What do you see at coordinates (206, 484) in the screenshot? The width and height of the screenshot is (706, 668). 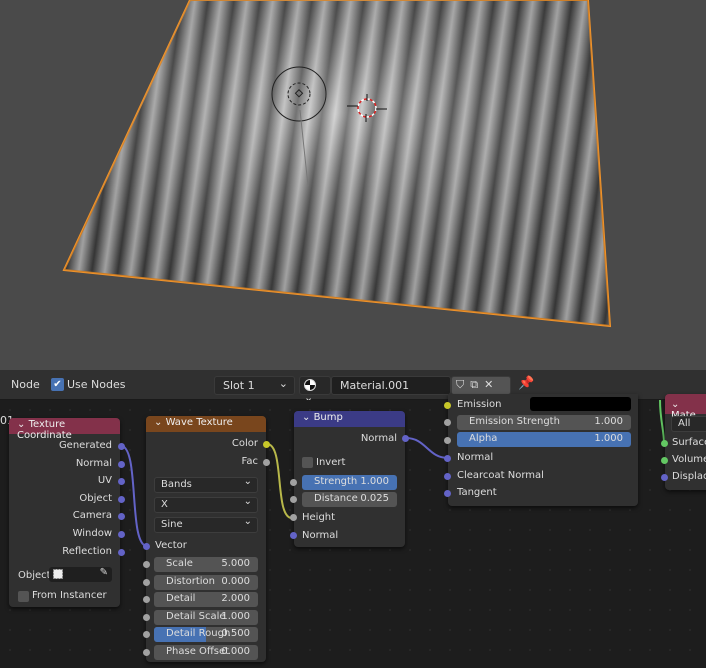 I see `wave-type-dropdown: Bands` at bounding box center [206, 484].